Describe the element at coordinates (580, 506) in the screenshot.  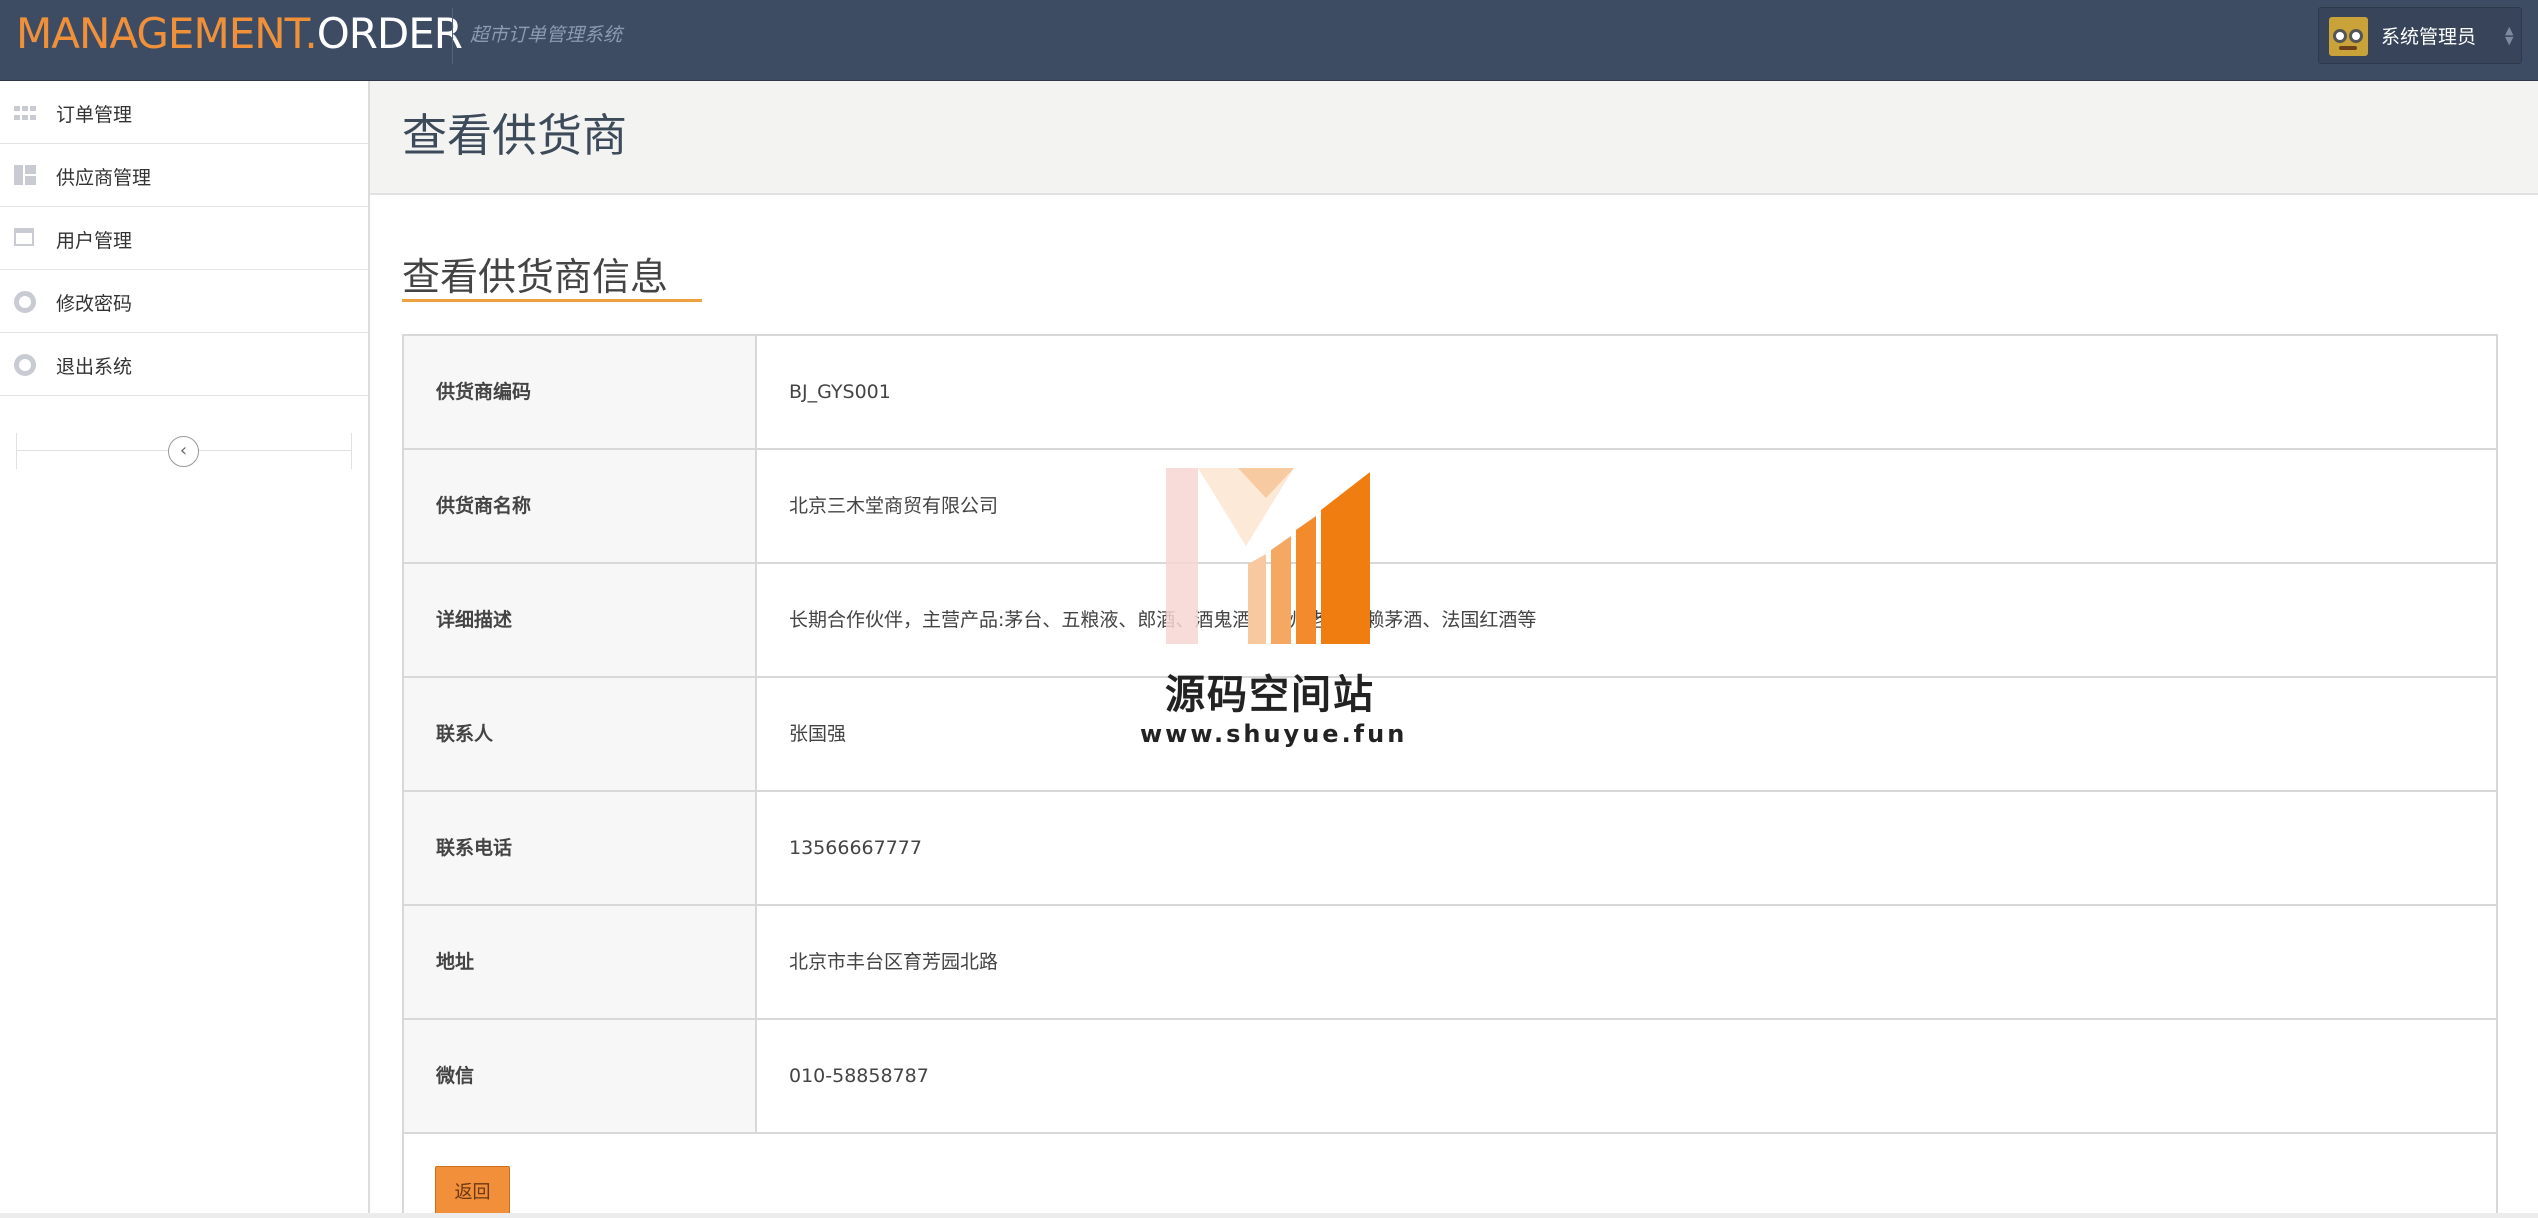
I see `field-label: 供货商名称` at that location.